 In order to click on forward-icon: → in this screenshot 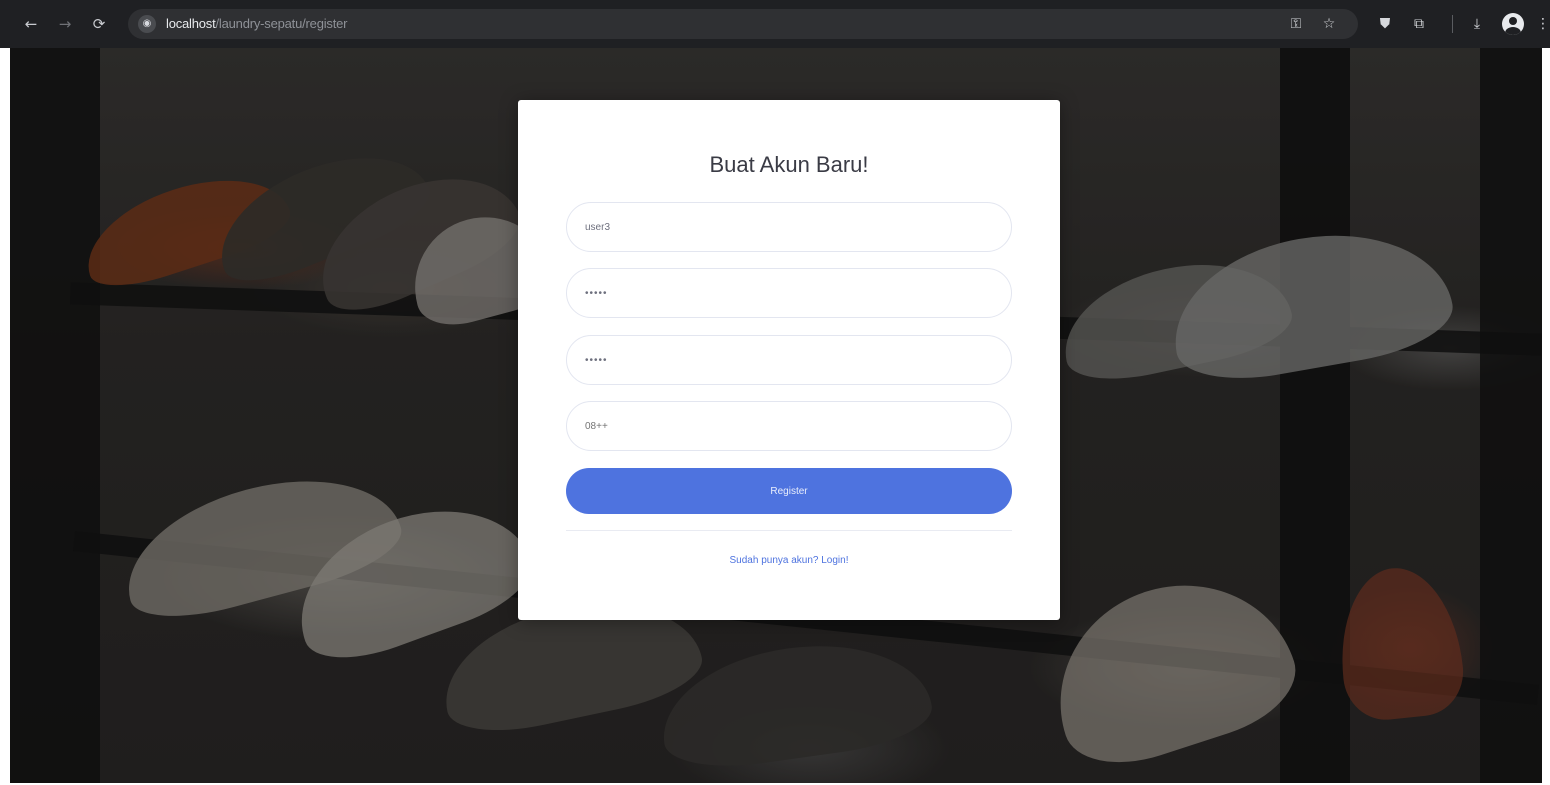, I will do `click(65, 24)`.